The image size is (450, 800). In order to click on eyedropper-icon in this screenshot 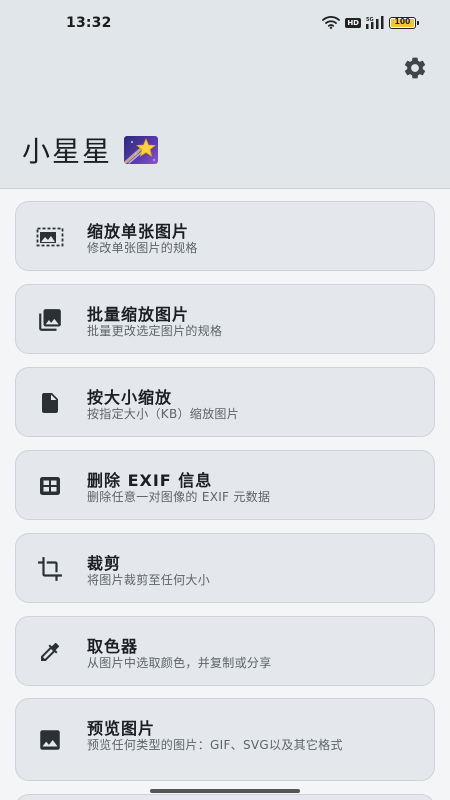, I will do `click(50, 652)`.